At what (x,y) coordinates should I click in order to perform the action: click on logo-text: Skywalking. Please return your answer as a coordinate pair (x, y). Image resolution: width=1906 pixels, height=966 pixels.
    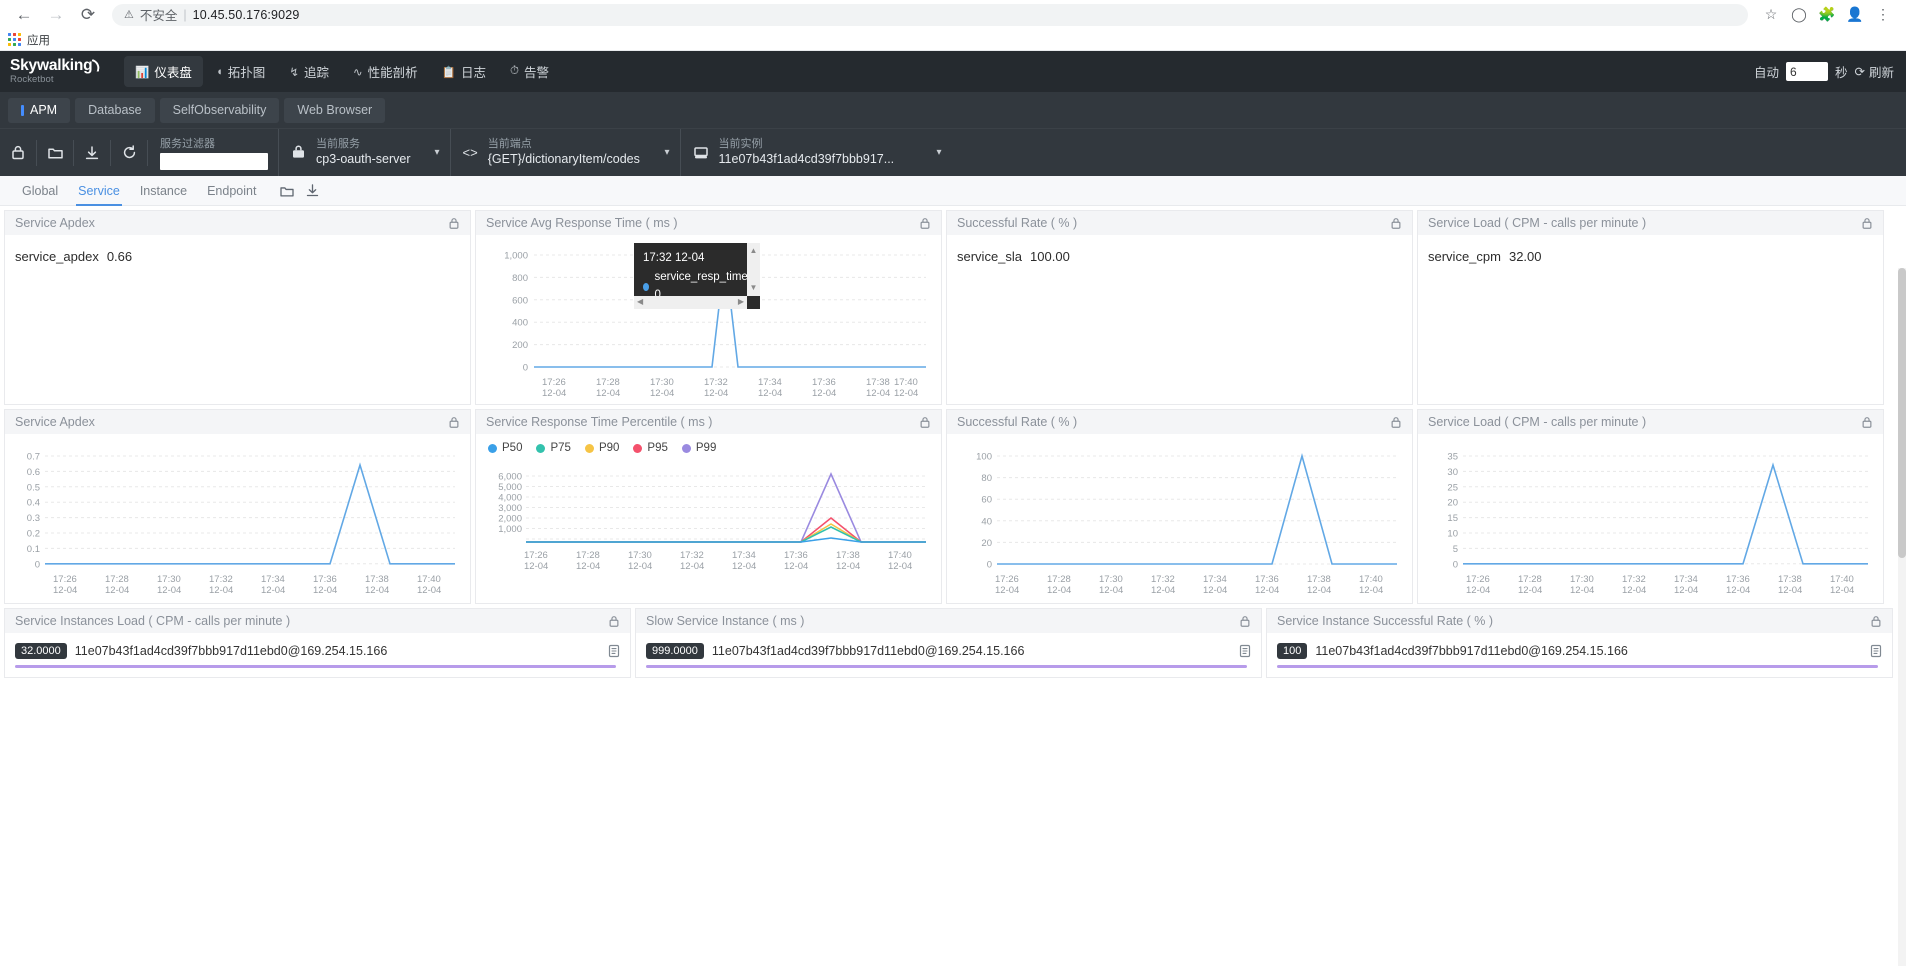
    Looking at the image, I should click on (51, 66).